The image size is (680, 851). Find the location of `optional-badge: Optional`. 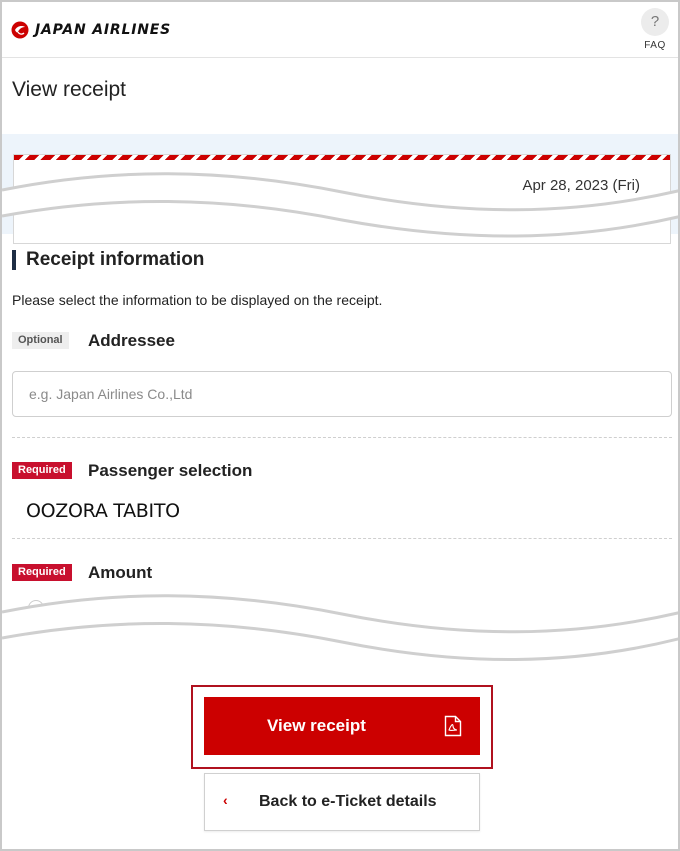

optional-badge: Optional is located at coordinates (40, 340).